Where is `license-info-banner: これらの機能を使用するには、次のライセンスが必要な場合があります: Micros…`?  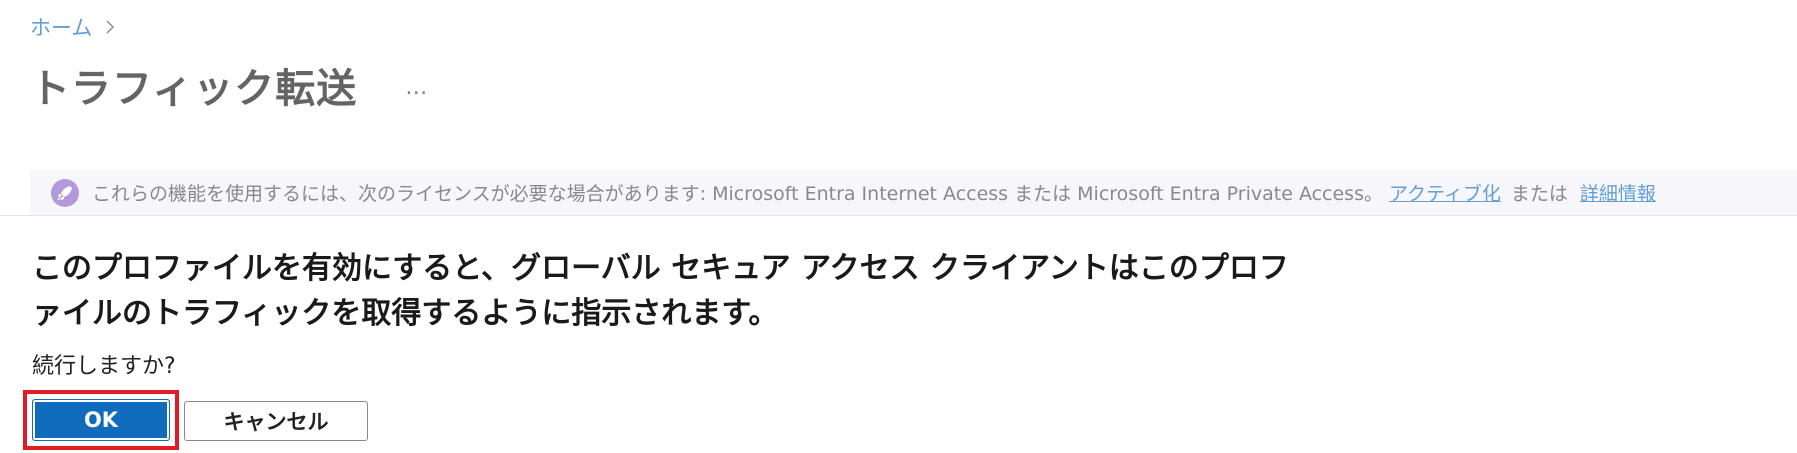
license-info-banner: これらの機能を使用するには、次のライセンスが必要な場合があります: Micros… is located at coordinates (913, 192).